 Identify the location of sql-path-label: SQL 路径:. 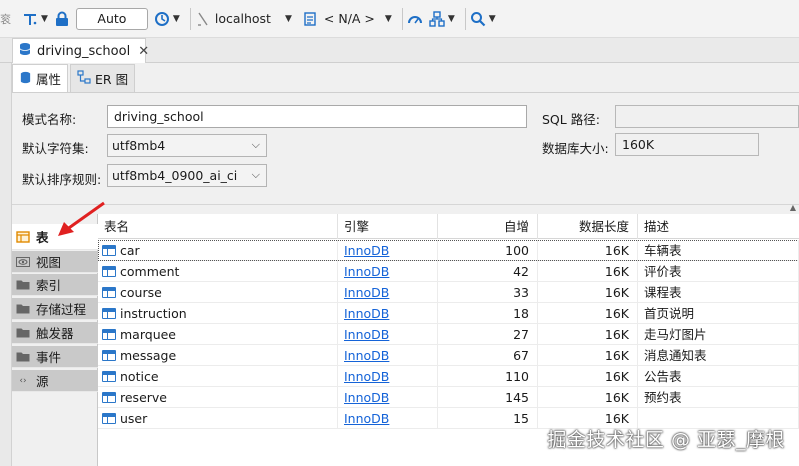
(571, 119).